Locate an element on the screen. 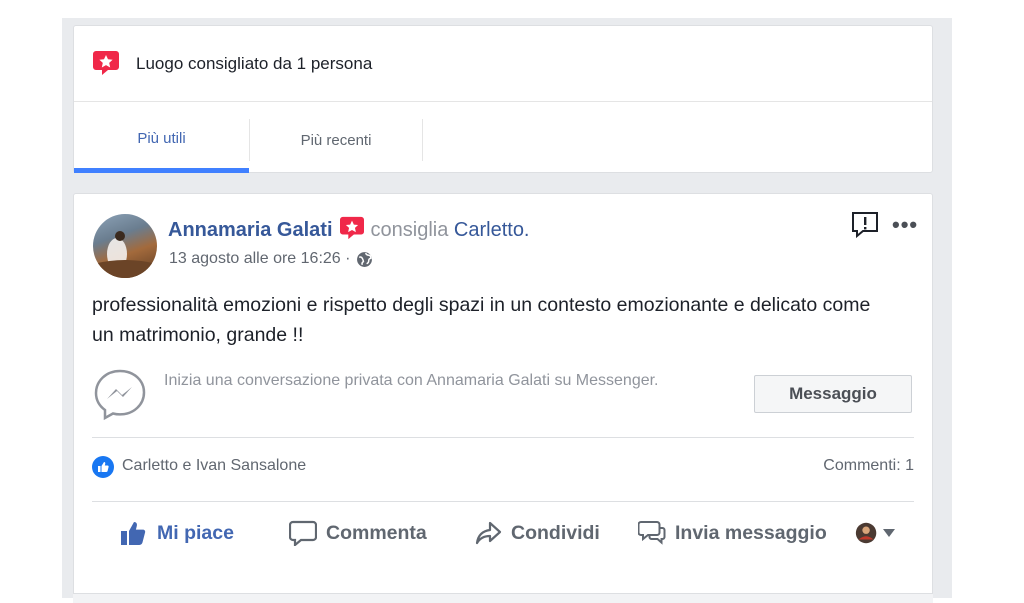  tab-label: Più recenti is located at coordinates (336, 140).